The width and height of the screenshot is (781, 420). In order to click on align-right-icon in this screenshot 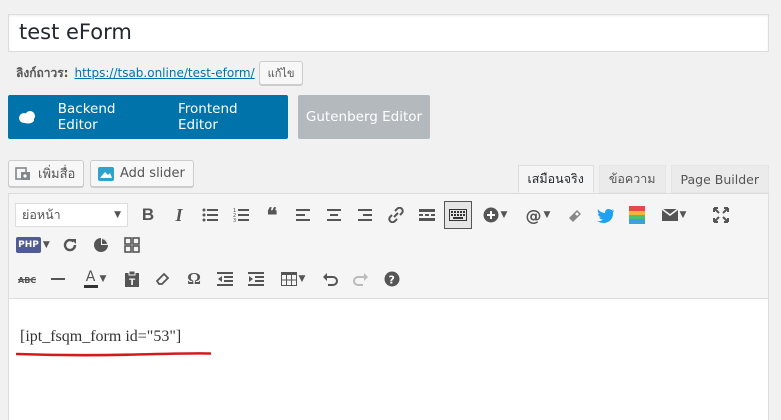, I will do `click(365, 215)`.